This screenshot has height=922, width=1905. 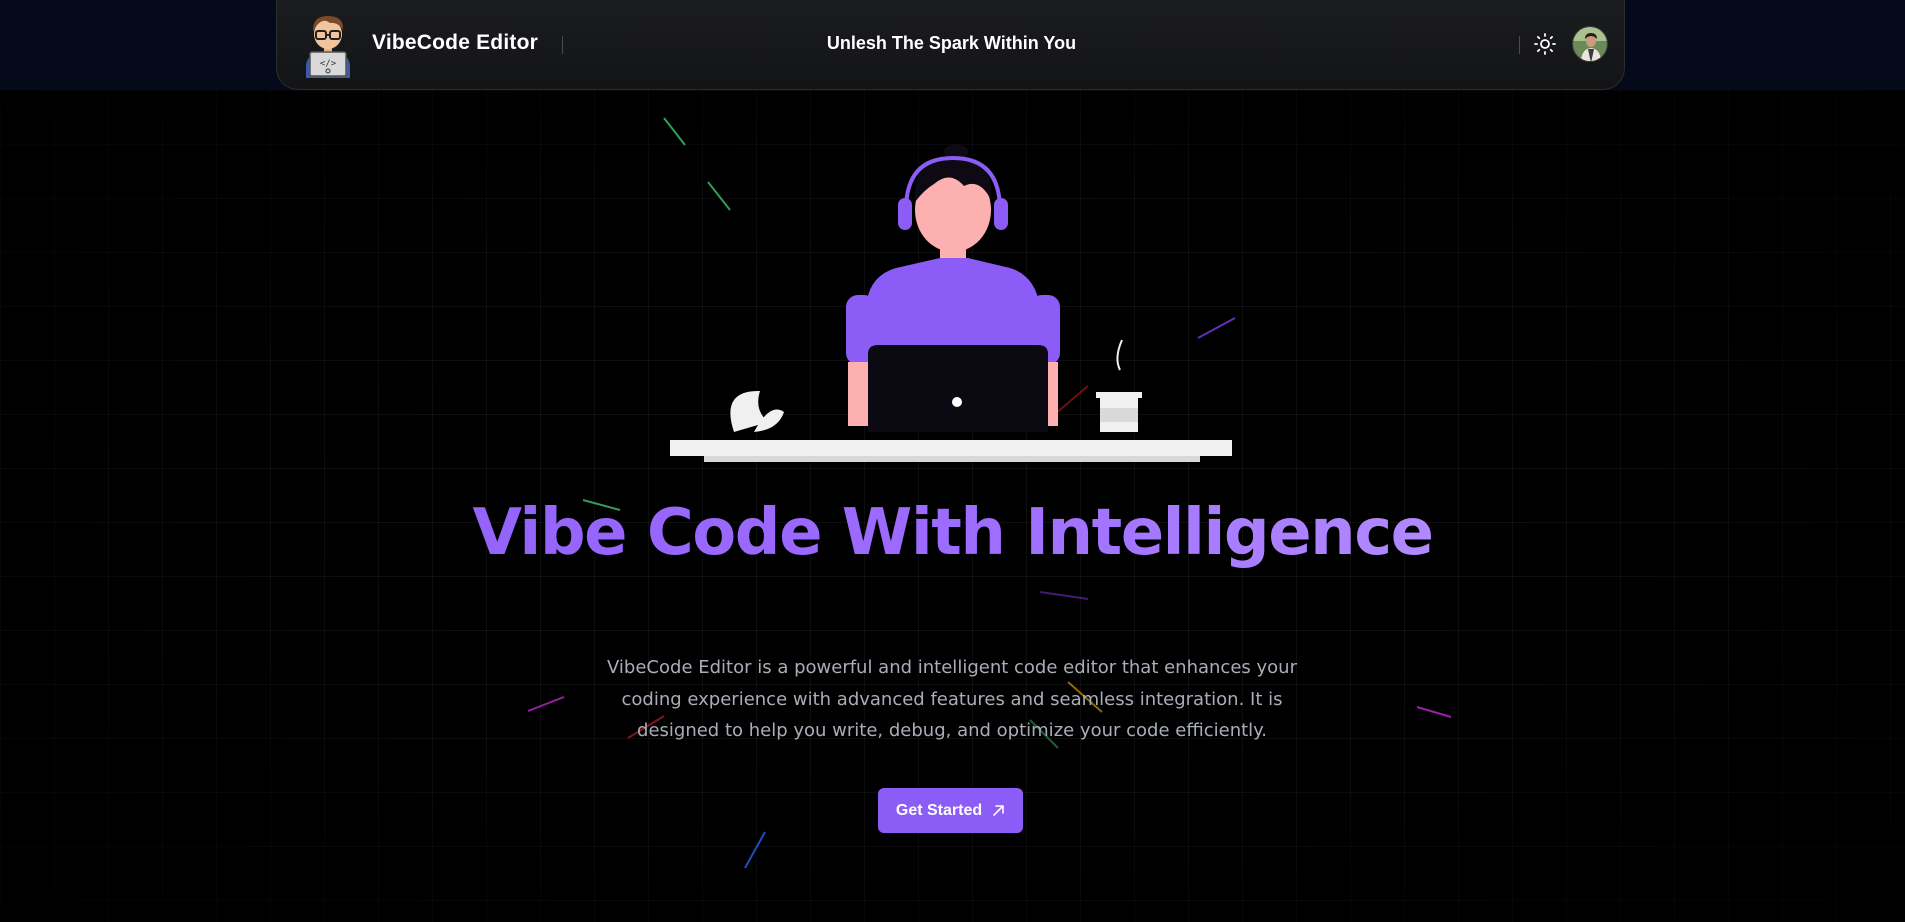 I want to click on avatar-image, so click(x=1590, y=44).